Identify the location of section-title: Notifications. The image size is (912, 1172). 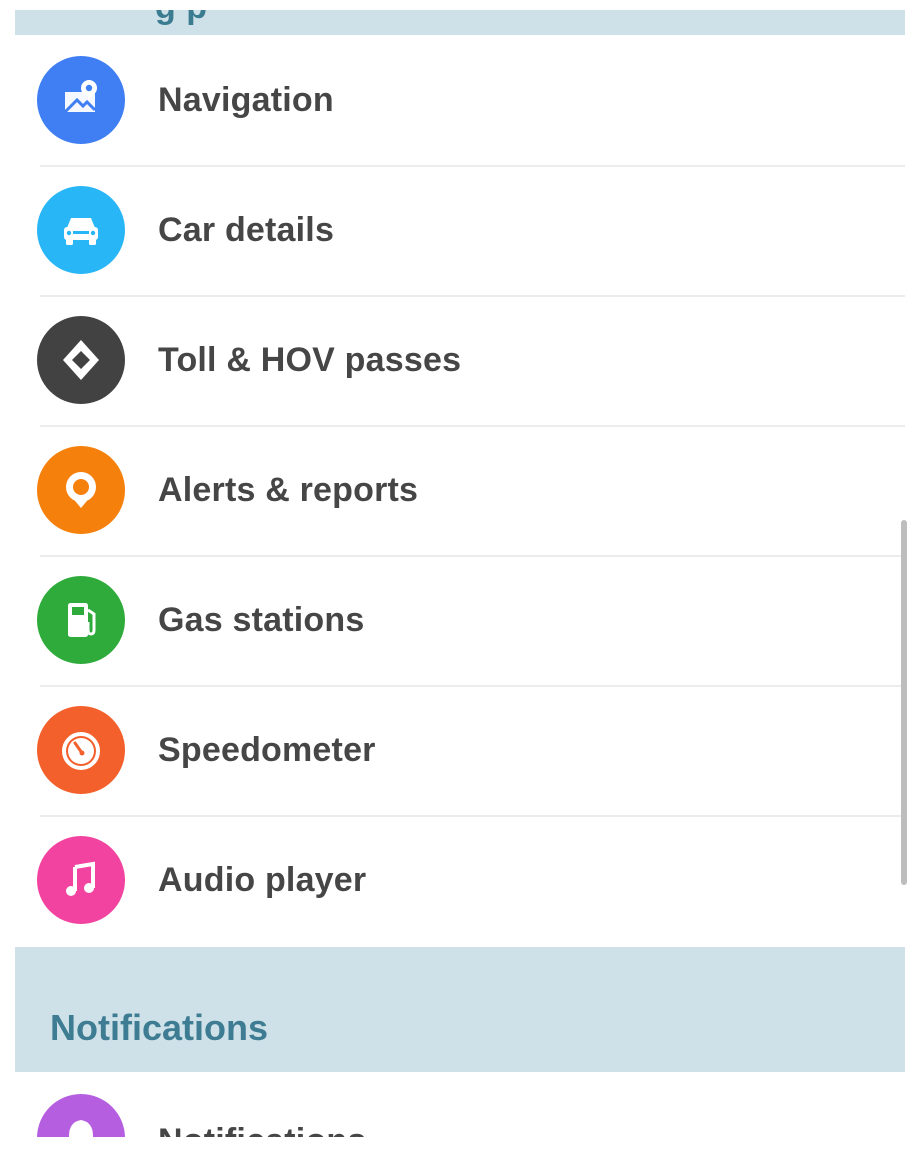
(159, 1027).